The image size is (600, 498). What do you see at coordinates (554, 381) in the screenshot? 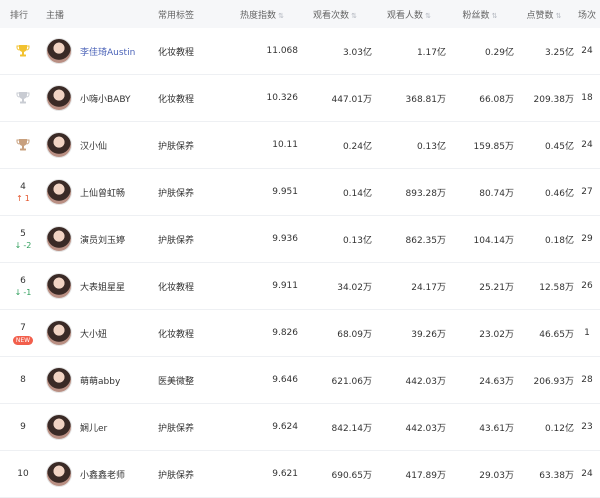
I see `likes-cell: 206.93万` at bounding box center [554, 381].